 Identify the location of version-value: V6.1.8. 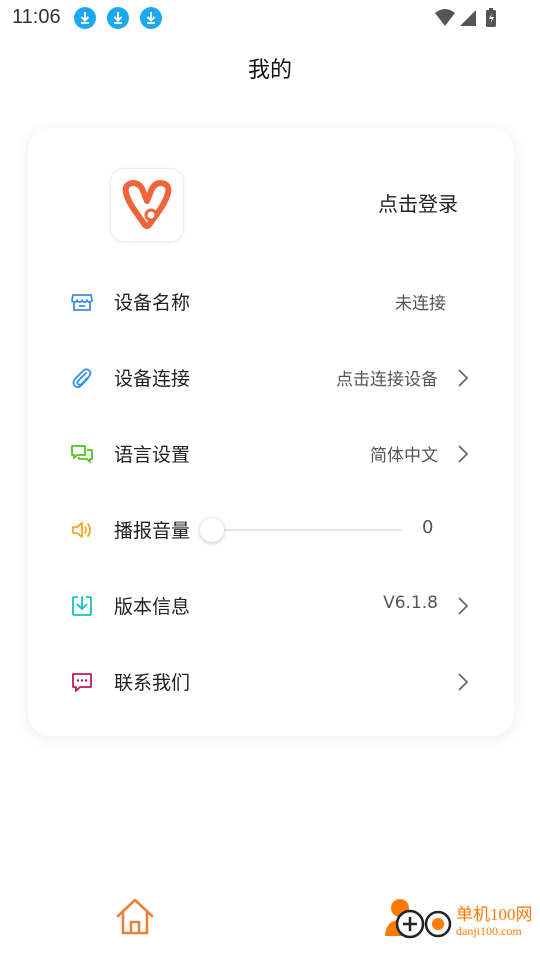
(410, 603).